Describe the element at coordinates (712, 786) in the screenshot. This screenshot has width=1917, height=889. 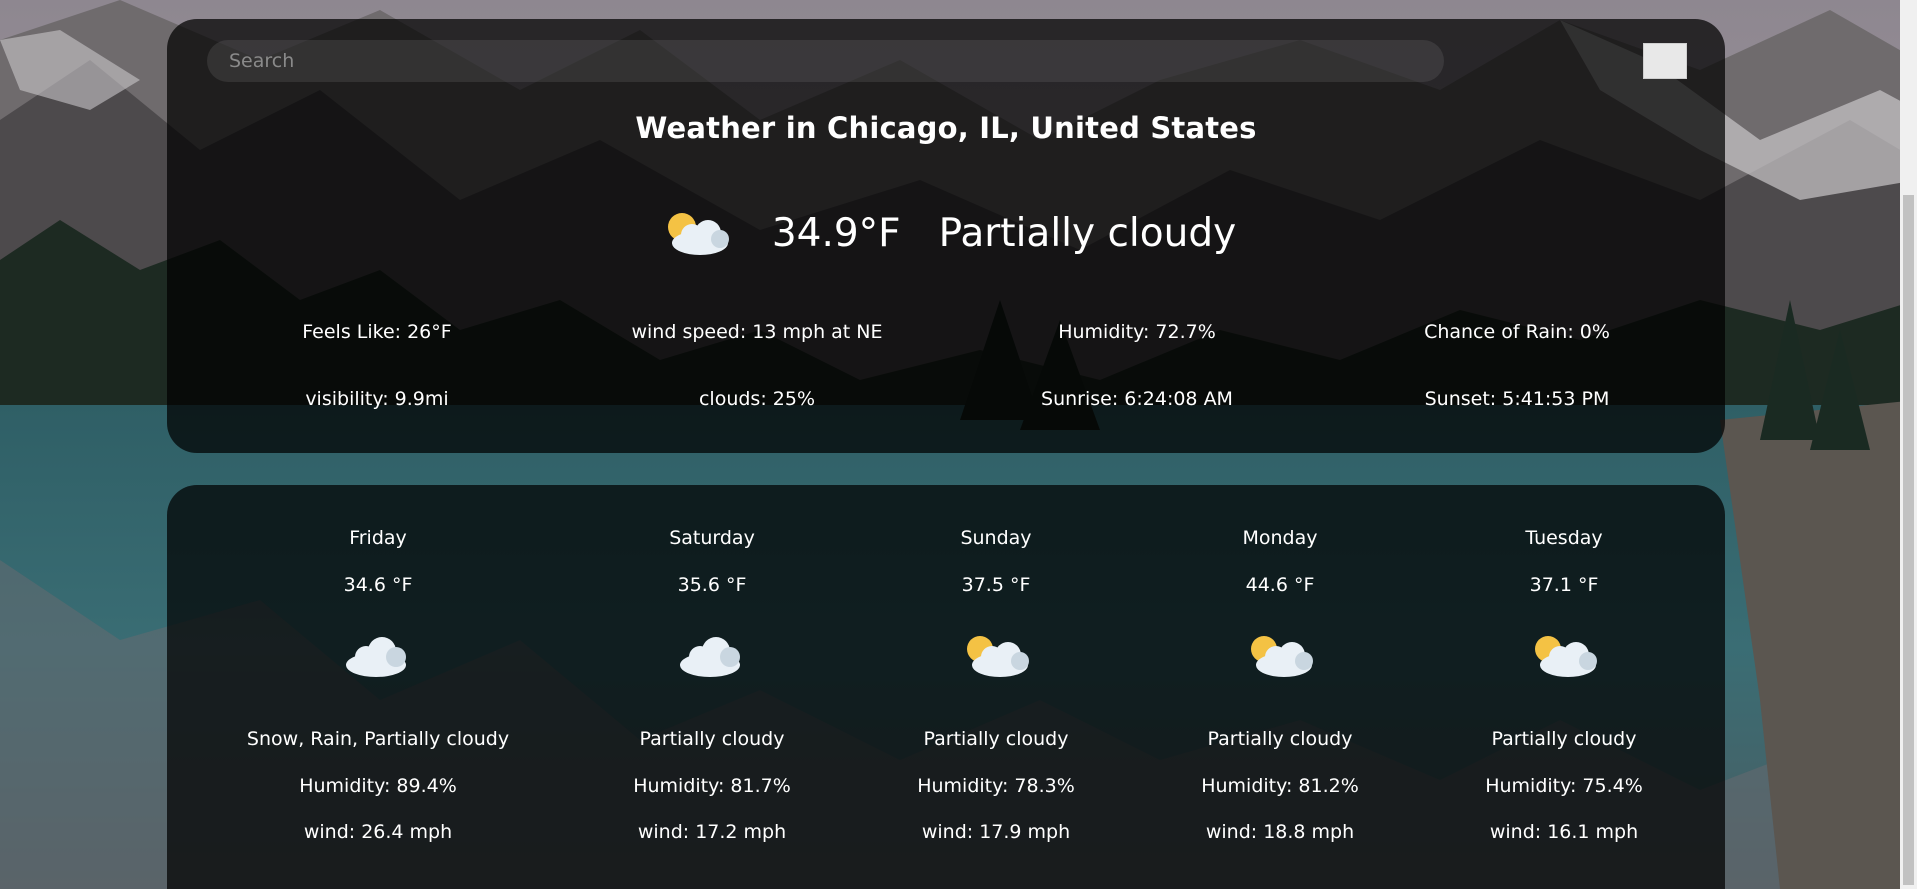
I see `forecast-humidity: Humidity: 81.7%` at that location.